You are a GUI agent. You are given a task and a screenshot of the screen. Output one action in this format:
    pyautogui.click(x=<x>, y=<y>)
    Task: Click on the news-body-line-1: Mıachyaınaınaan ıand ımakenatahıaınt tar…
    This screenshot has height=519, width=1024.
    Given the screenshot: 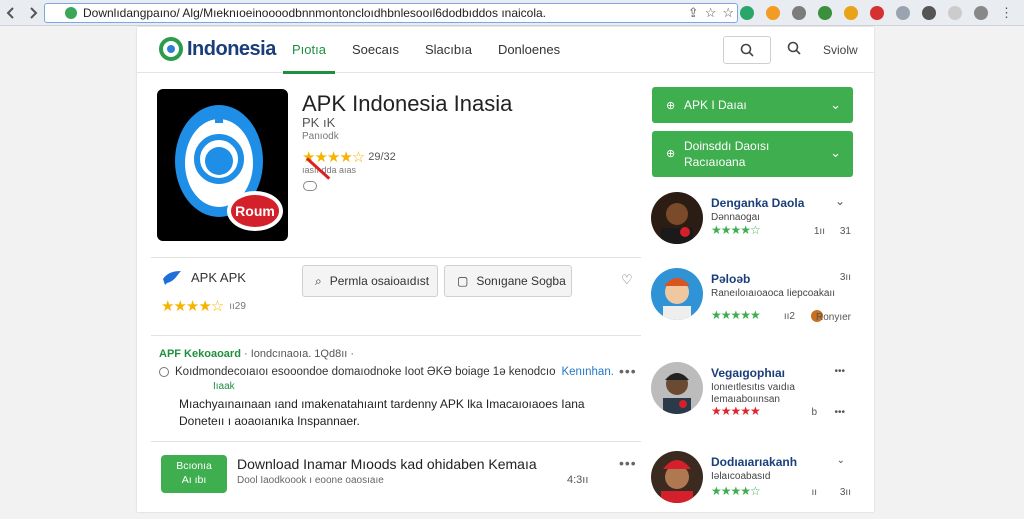 What is the action you would take?
    pyautogui.click(x=382, y=404)
    